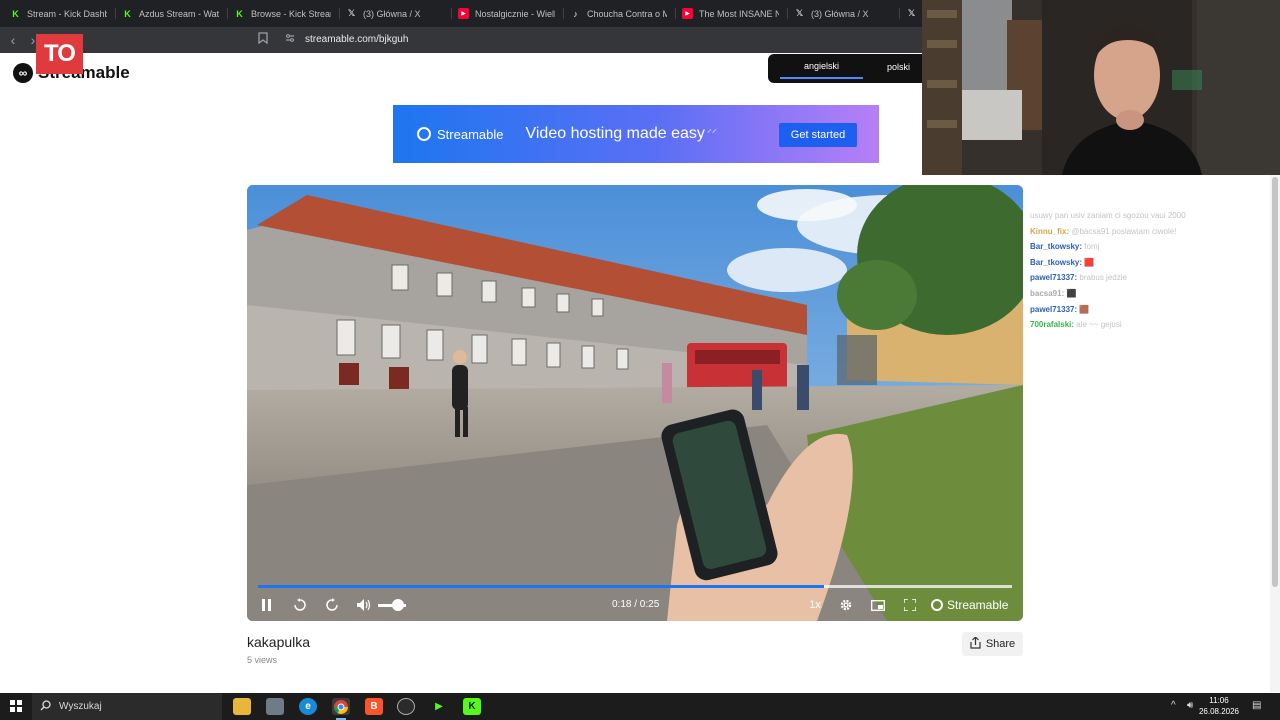  What do you see at coordinates (636, 604) in the screenshot?
I see `video-time: 0:18 / 0:25` at bounding box center [636, 604].